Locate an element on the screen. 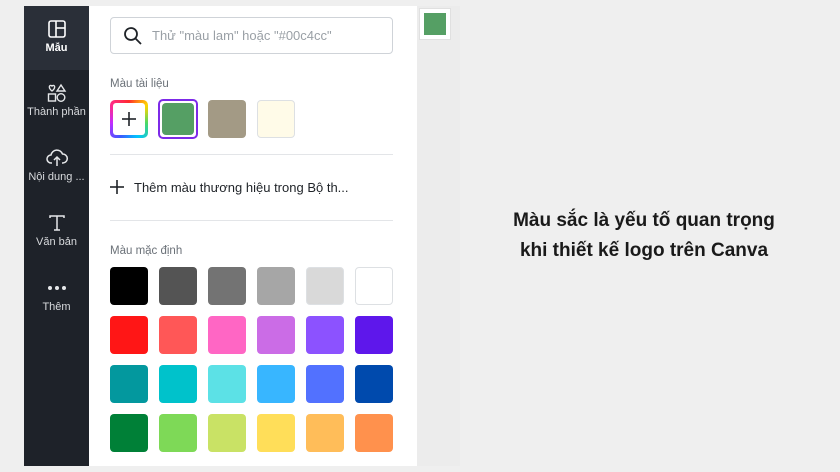 This screenshot has width=840, height=472. sidebar-item-templates: Mẫu is located at coordinates (56, 38).